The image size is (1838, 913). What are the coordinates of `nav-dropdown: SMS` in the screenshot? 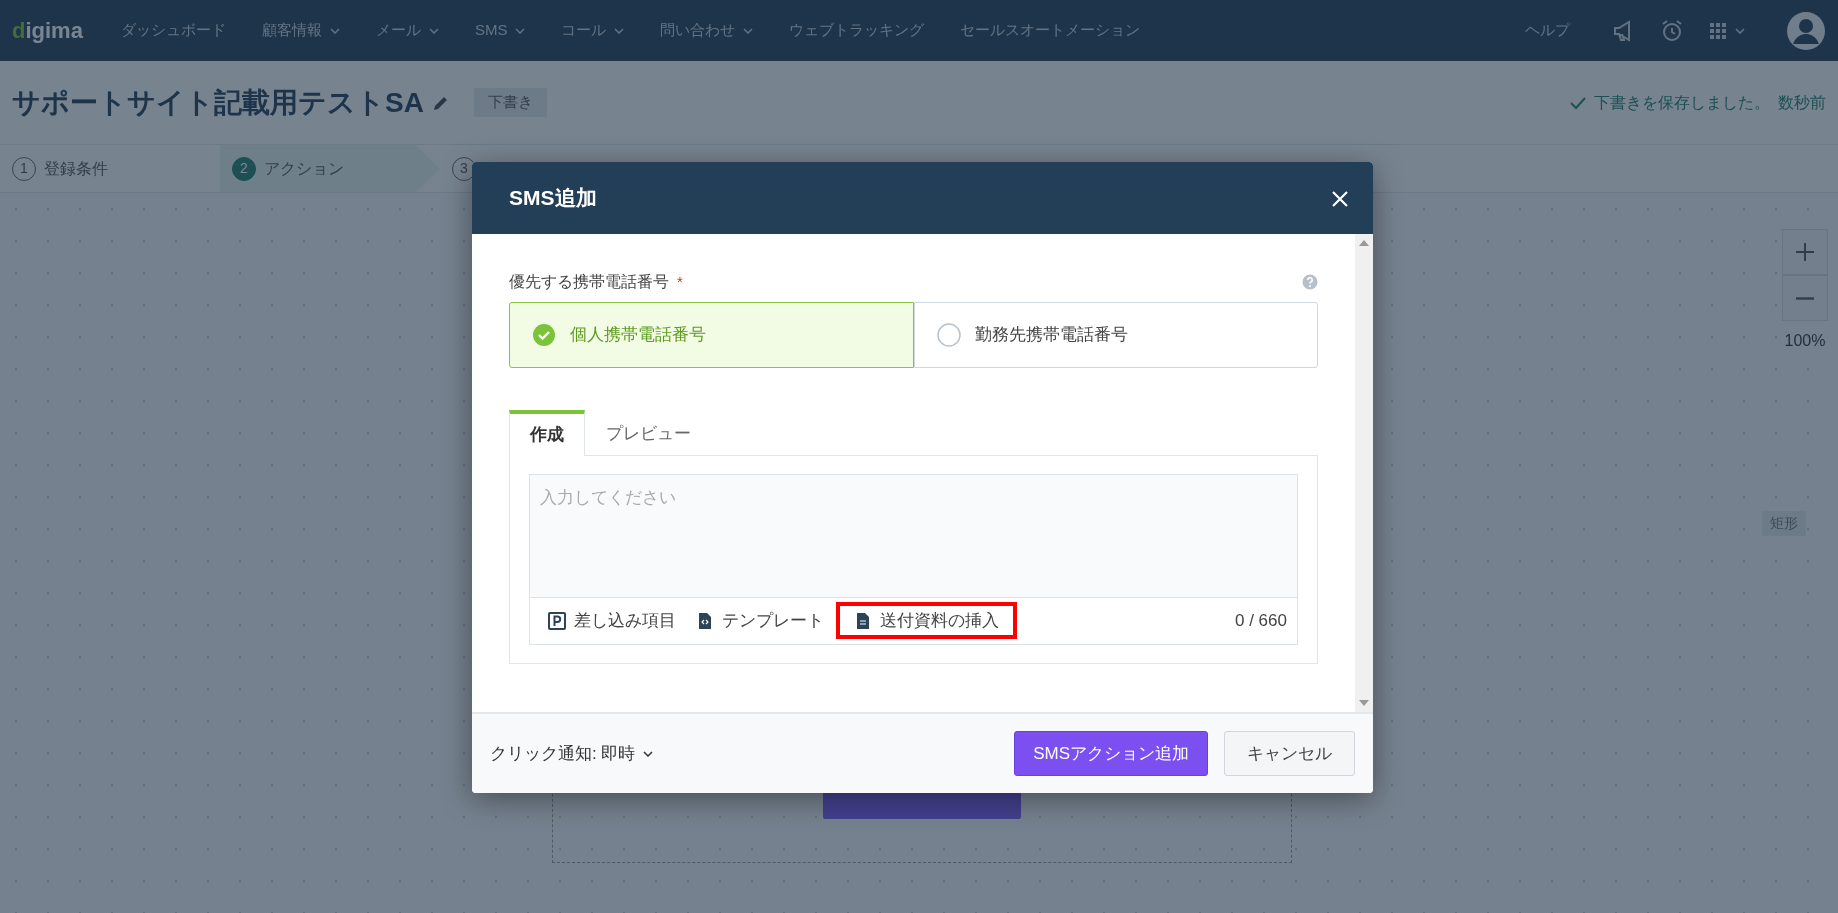 It's located at (500, 30).